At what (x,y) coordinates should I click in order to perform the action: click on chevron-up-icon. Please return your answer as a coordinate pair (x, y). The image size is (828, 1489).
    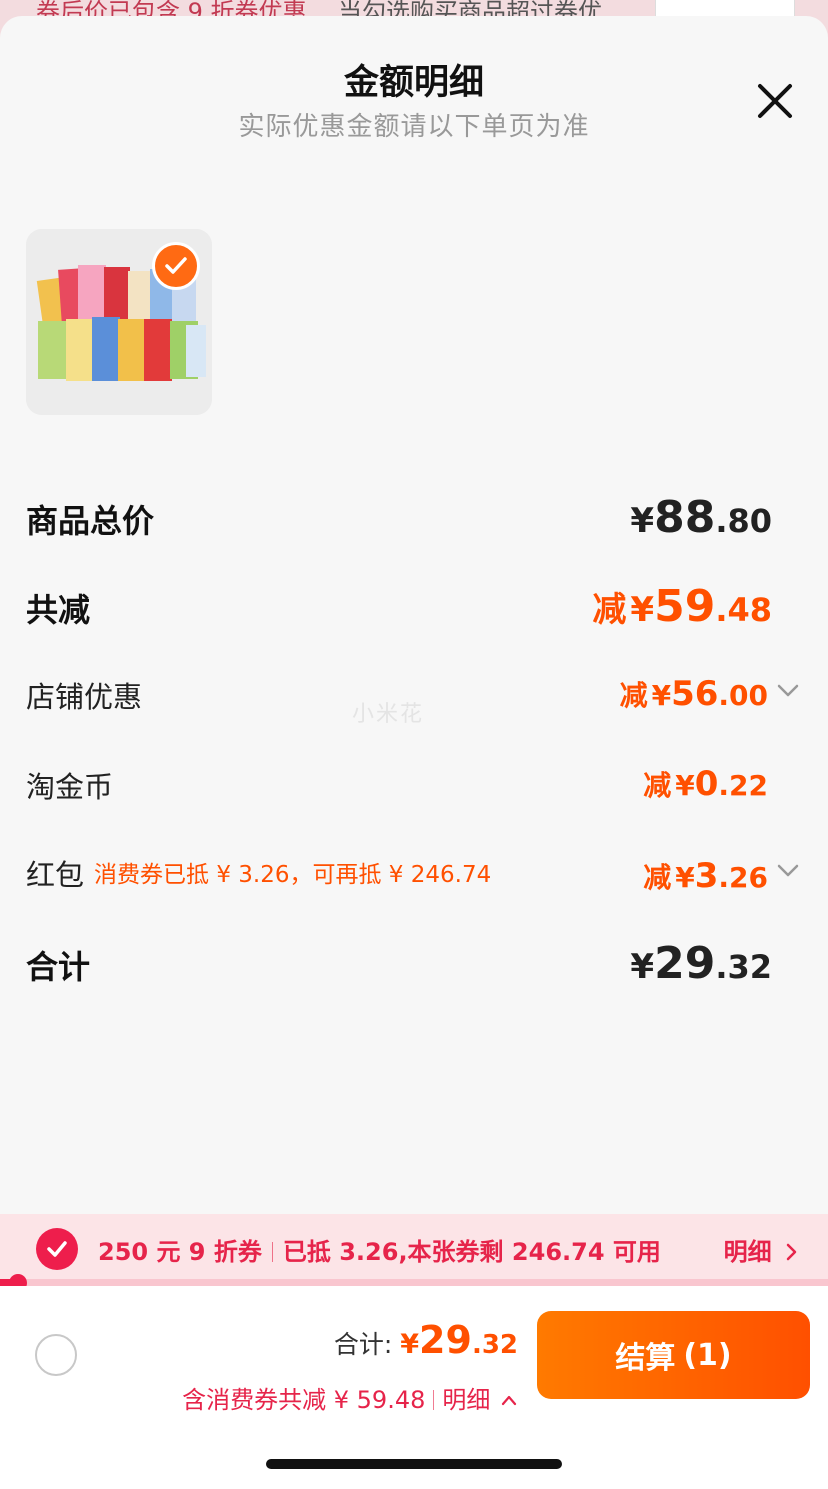
    Looking at the image, I should click on (509, 1400).